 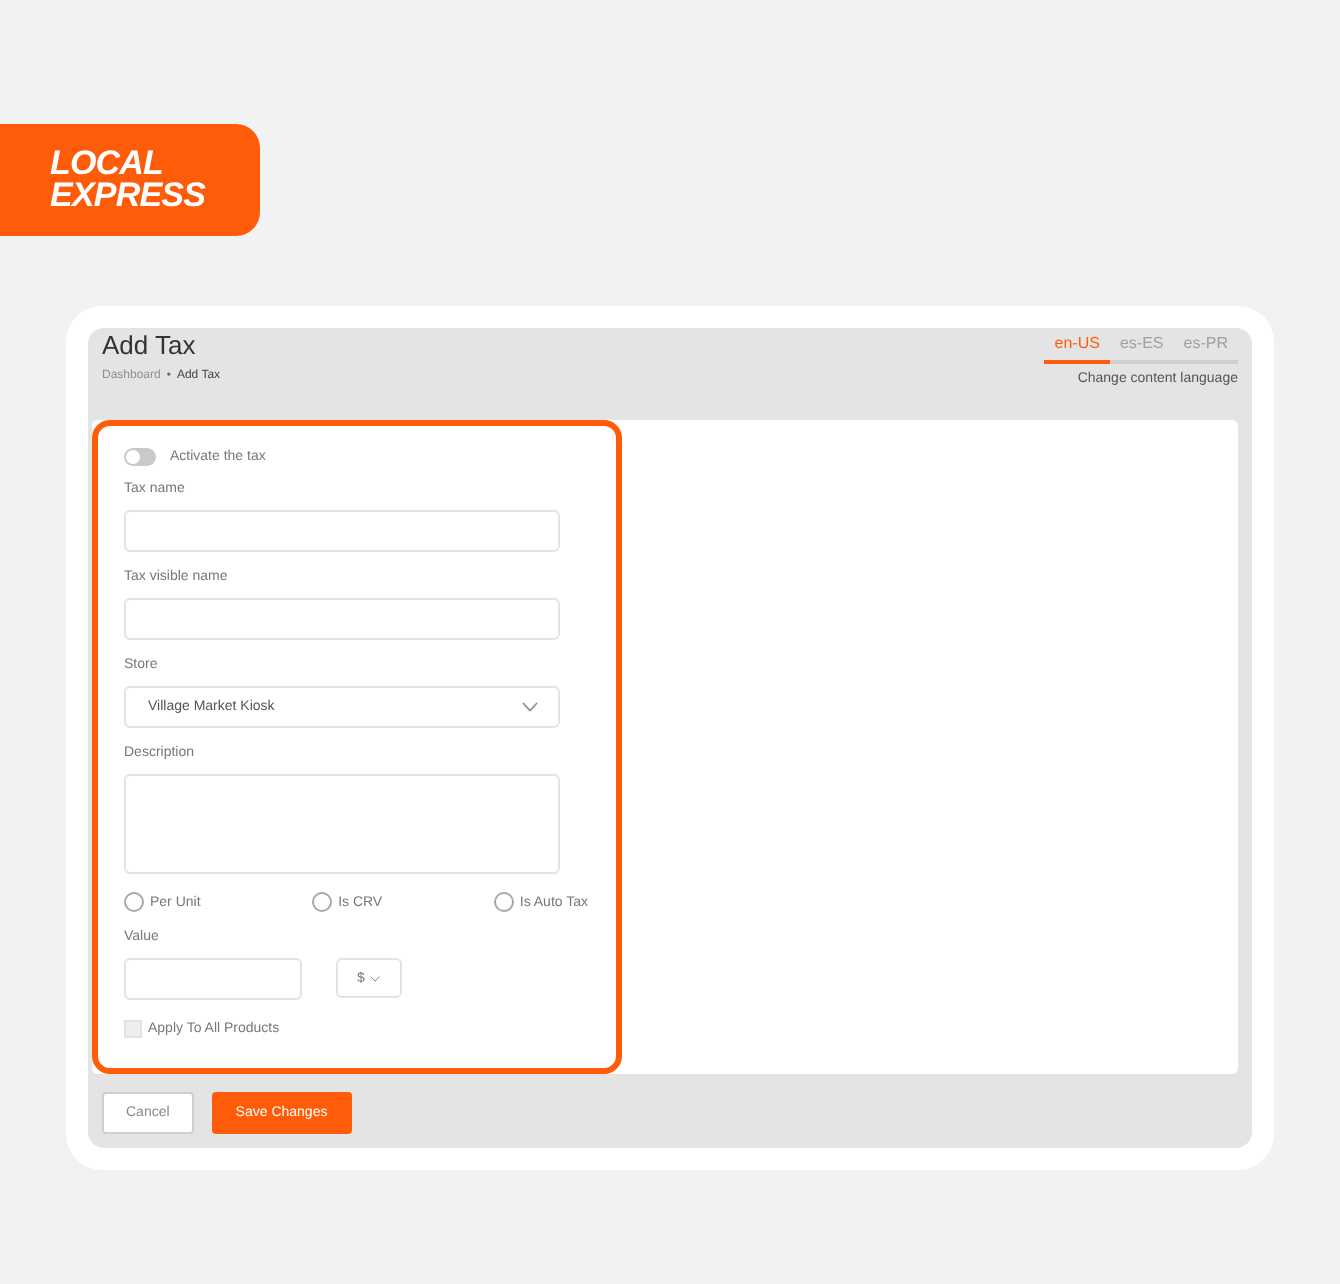 What do you see at coordinates (1077, 348) in the screenshot?
I see `language-tab: en-US` at bounding box center [1077, 348].